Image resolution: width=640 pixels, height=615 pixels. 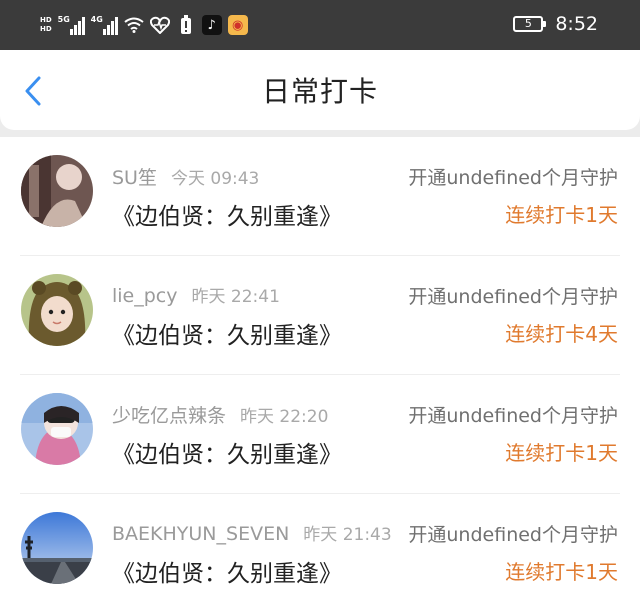 What do you see at coordinates (134, 178) in the screenshot?
I see `username: SU笙` at bounding box center [134, 178].